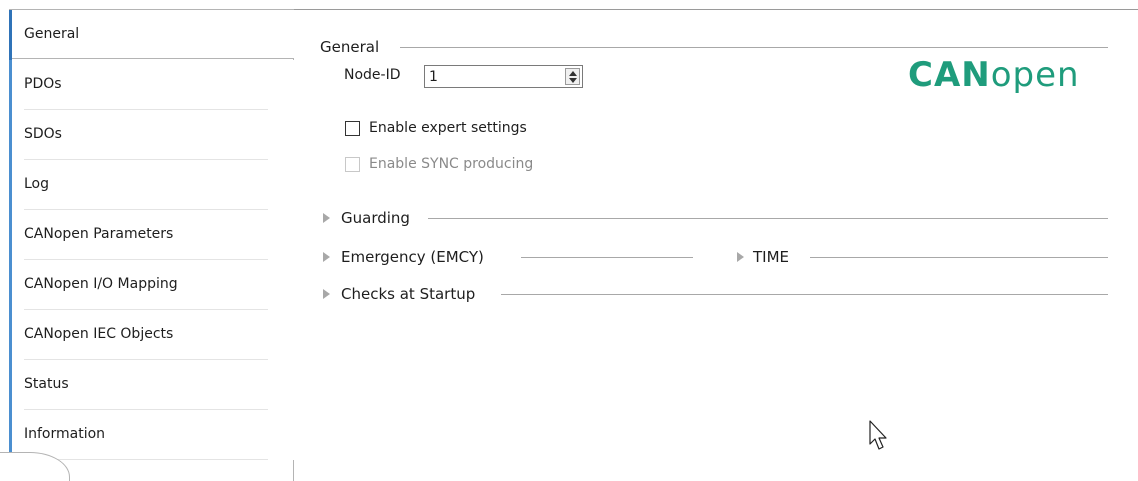 The height and width of the screenshot is (481, 1138). I want to click on section-time-rule, so click(959, 257).